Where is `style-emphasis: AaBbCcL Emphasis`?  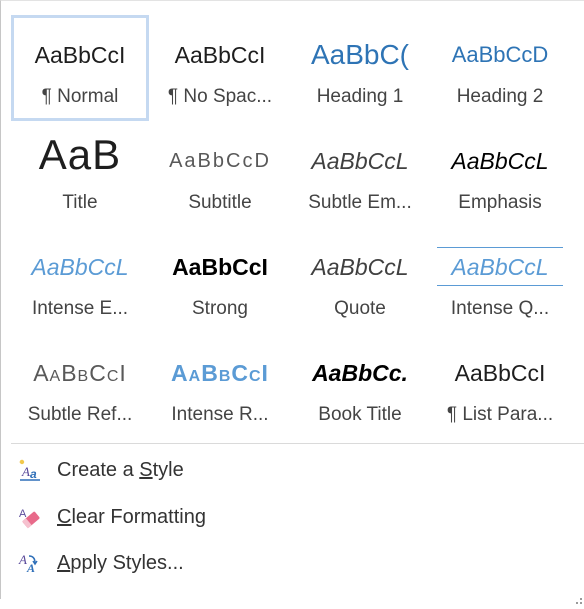
style-emphasis: AaBbCcL Emphasis is located at coordinates (500, 174).